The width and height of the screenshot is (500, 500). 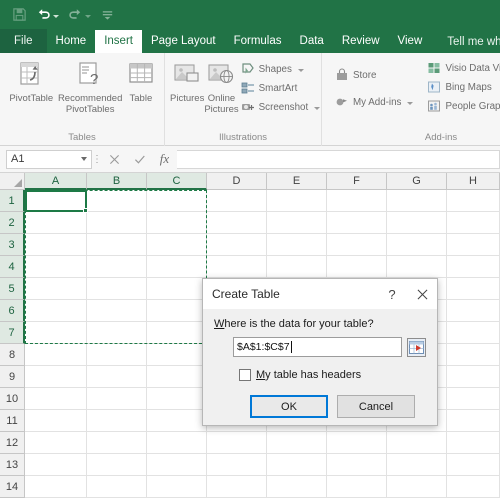 What do you see at coordinates (357, 201) in the screenshot?
I see `cell-F1` at bounding box center [357, 201].